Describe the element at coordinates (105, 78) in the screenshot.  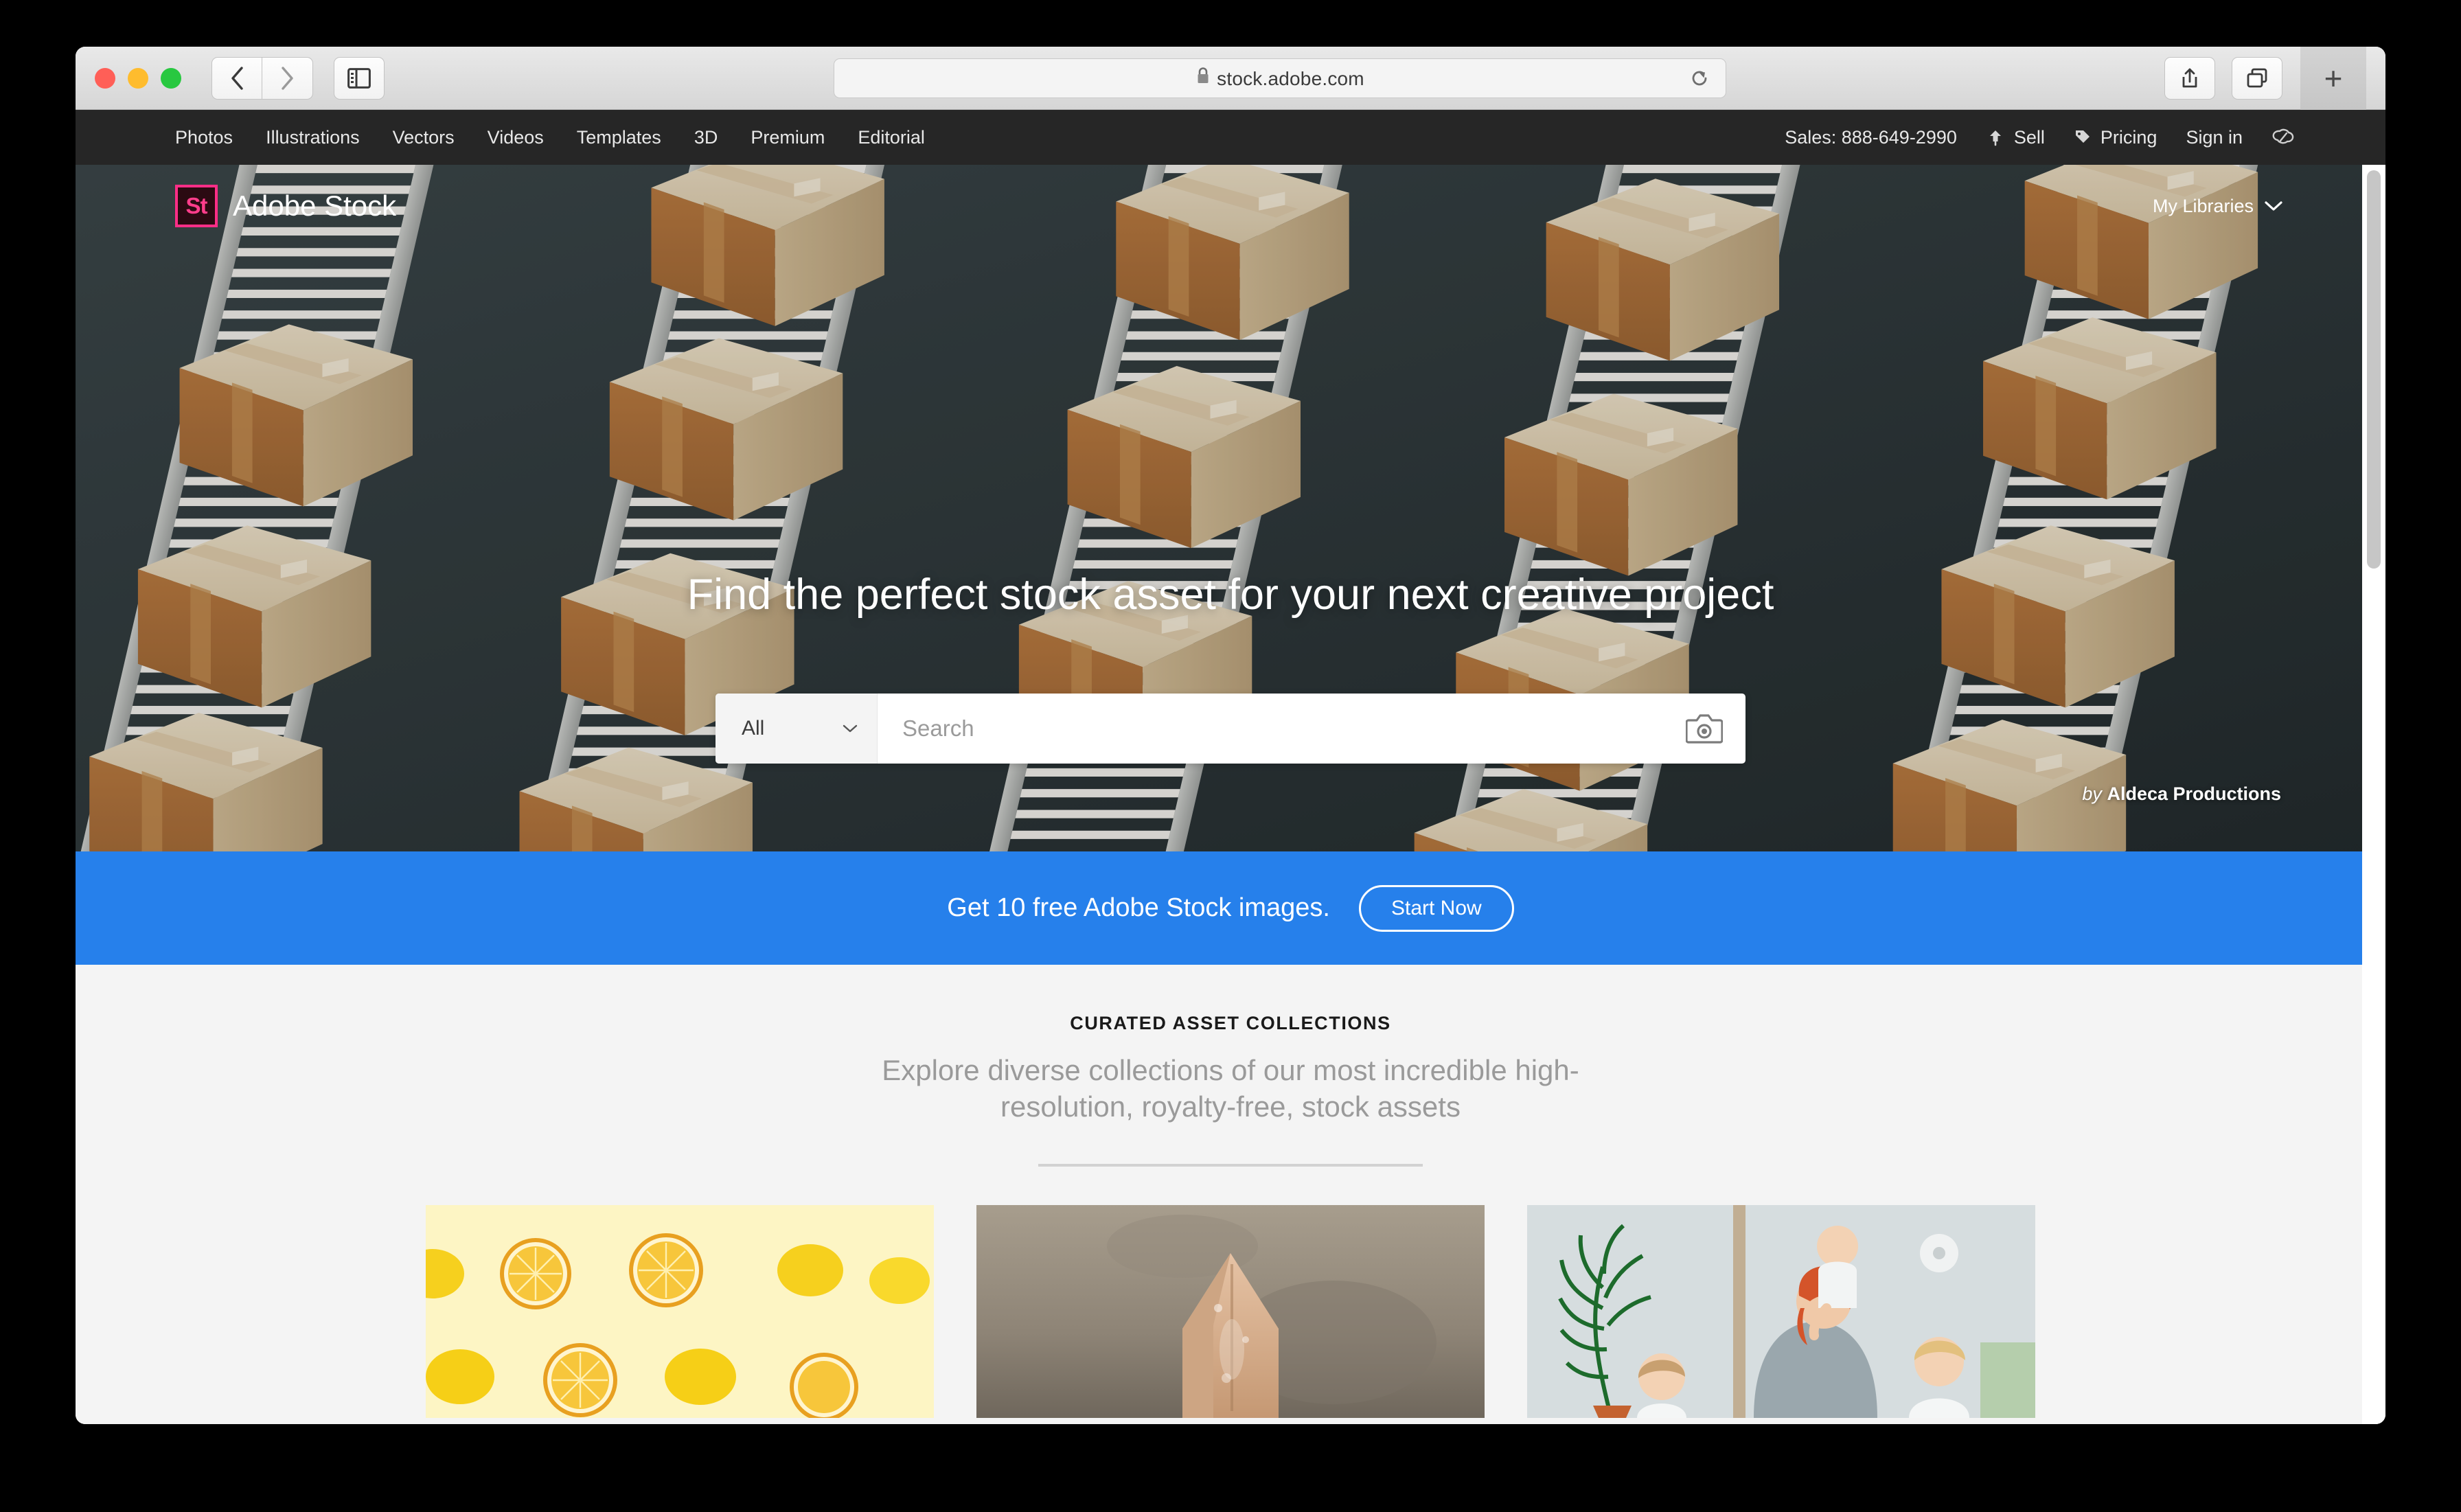
I see `close-window-button` at that location.